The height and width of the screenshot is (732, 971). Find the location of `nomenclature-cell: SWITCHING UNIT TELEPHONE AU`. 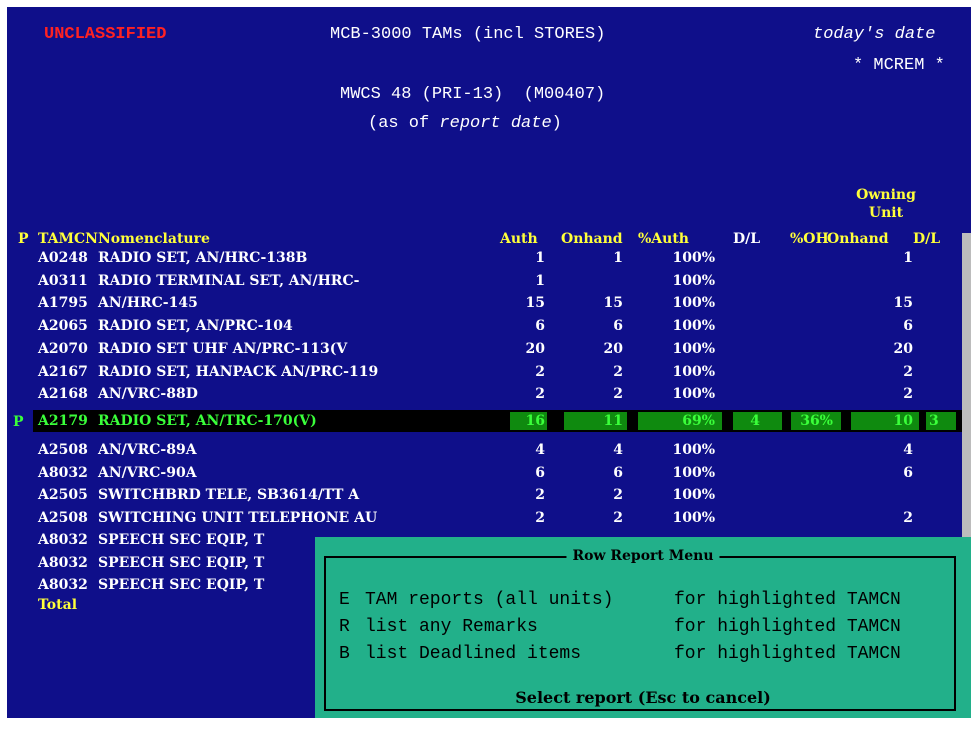

nomenclature-cell: SWITCHING UNIT TELEPHONE AU is located at coordinates (238, 518).